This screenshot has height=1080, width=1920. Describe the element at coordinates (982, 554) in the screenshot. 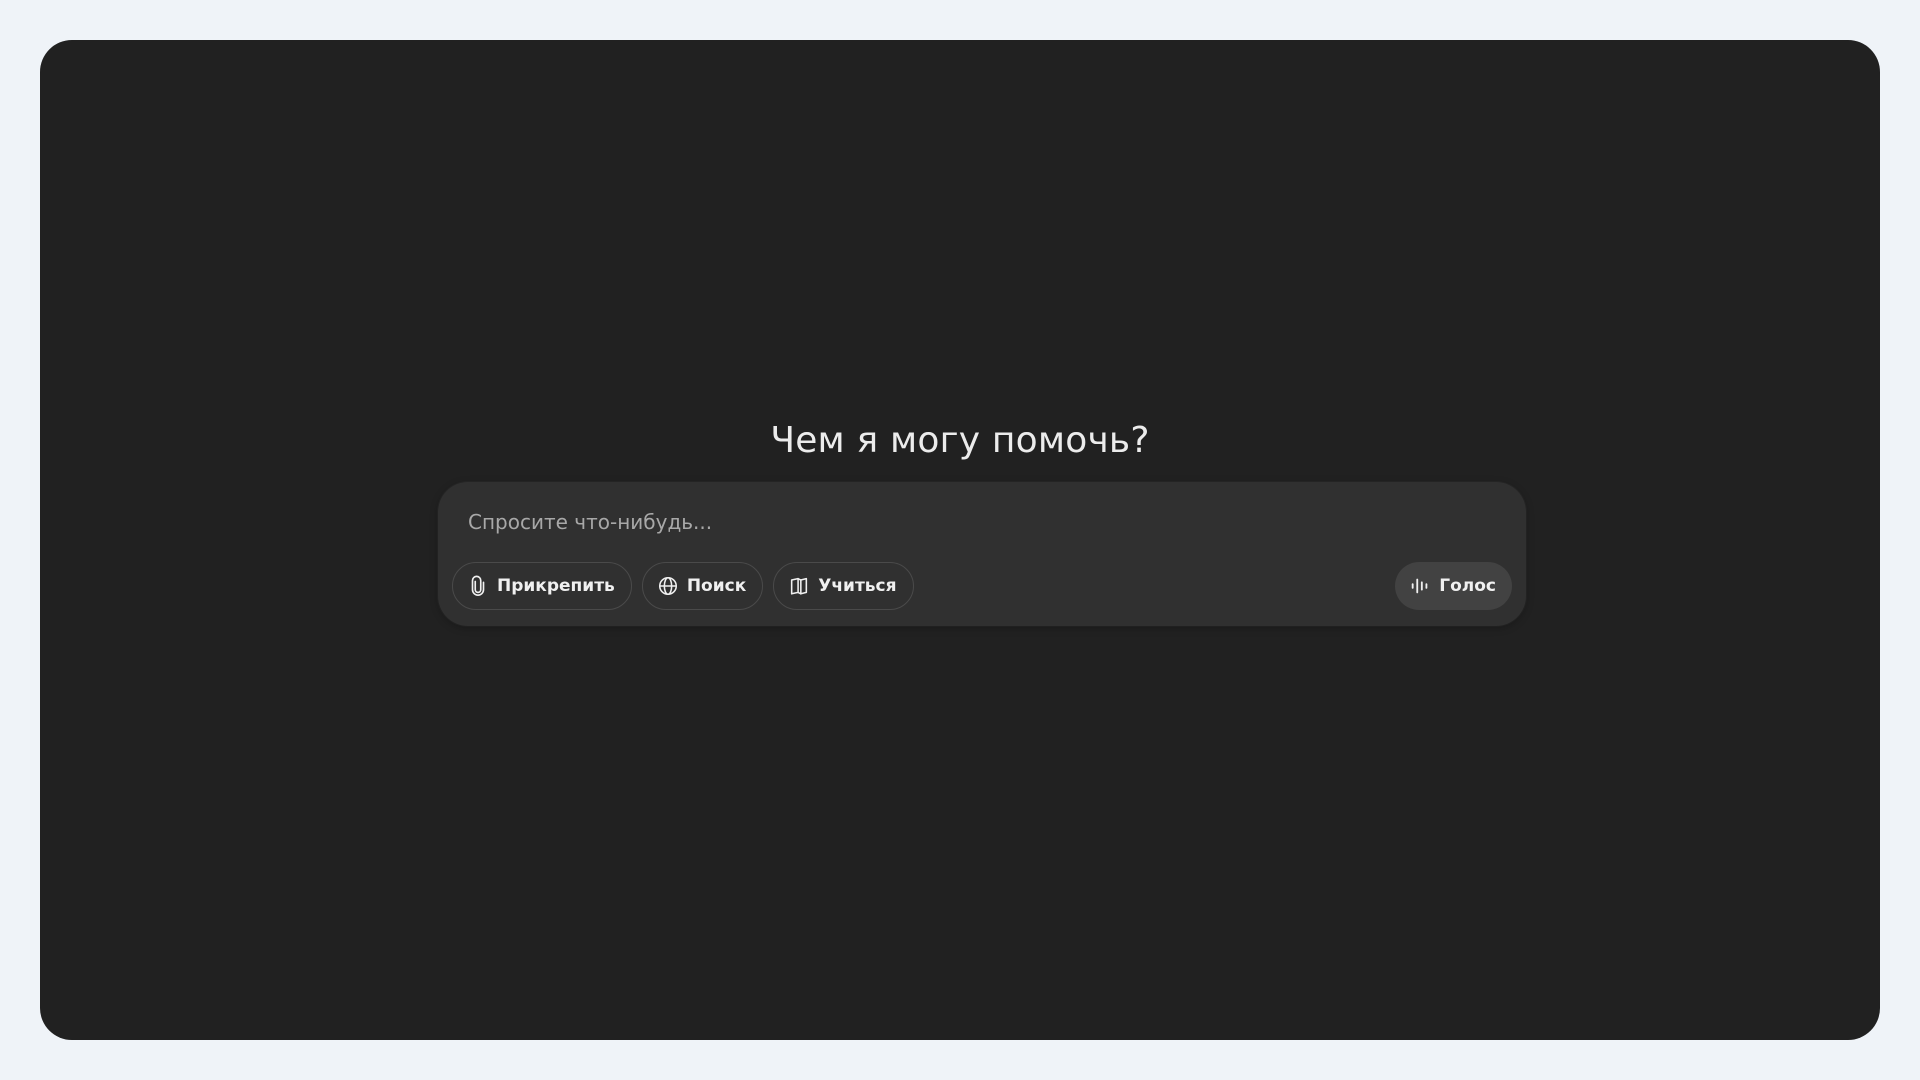

I see `prompt-composer: Прикрепить Поиск` at that location.